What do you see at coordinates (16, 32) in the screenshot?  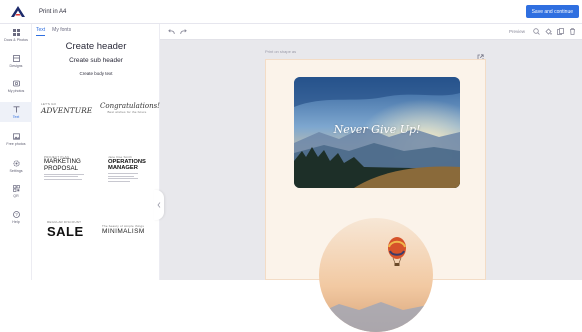 I see `grid-icon` at bounding box center [16, 32].